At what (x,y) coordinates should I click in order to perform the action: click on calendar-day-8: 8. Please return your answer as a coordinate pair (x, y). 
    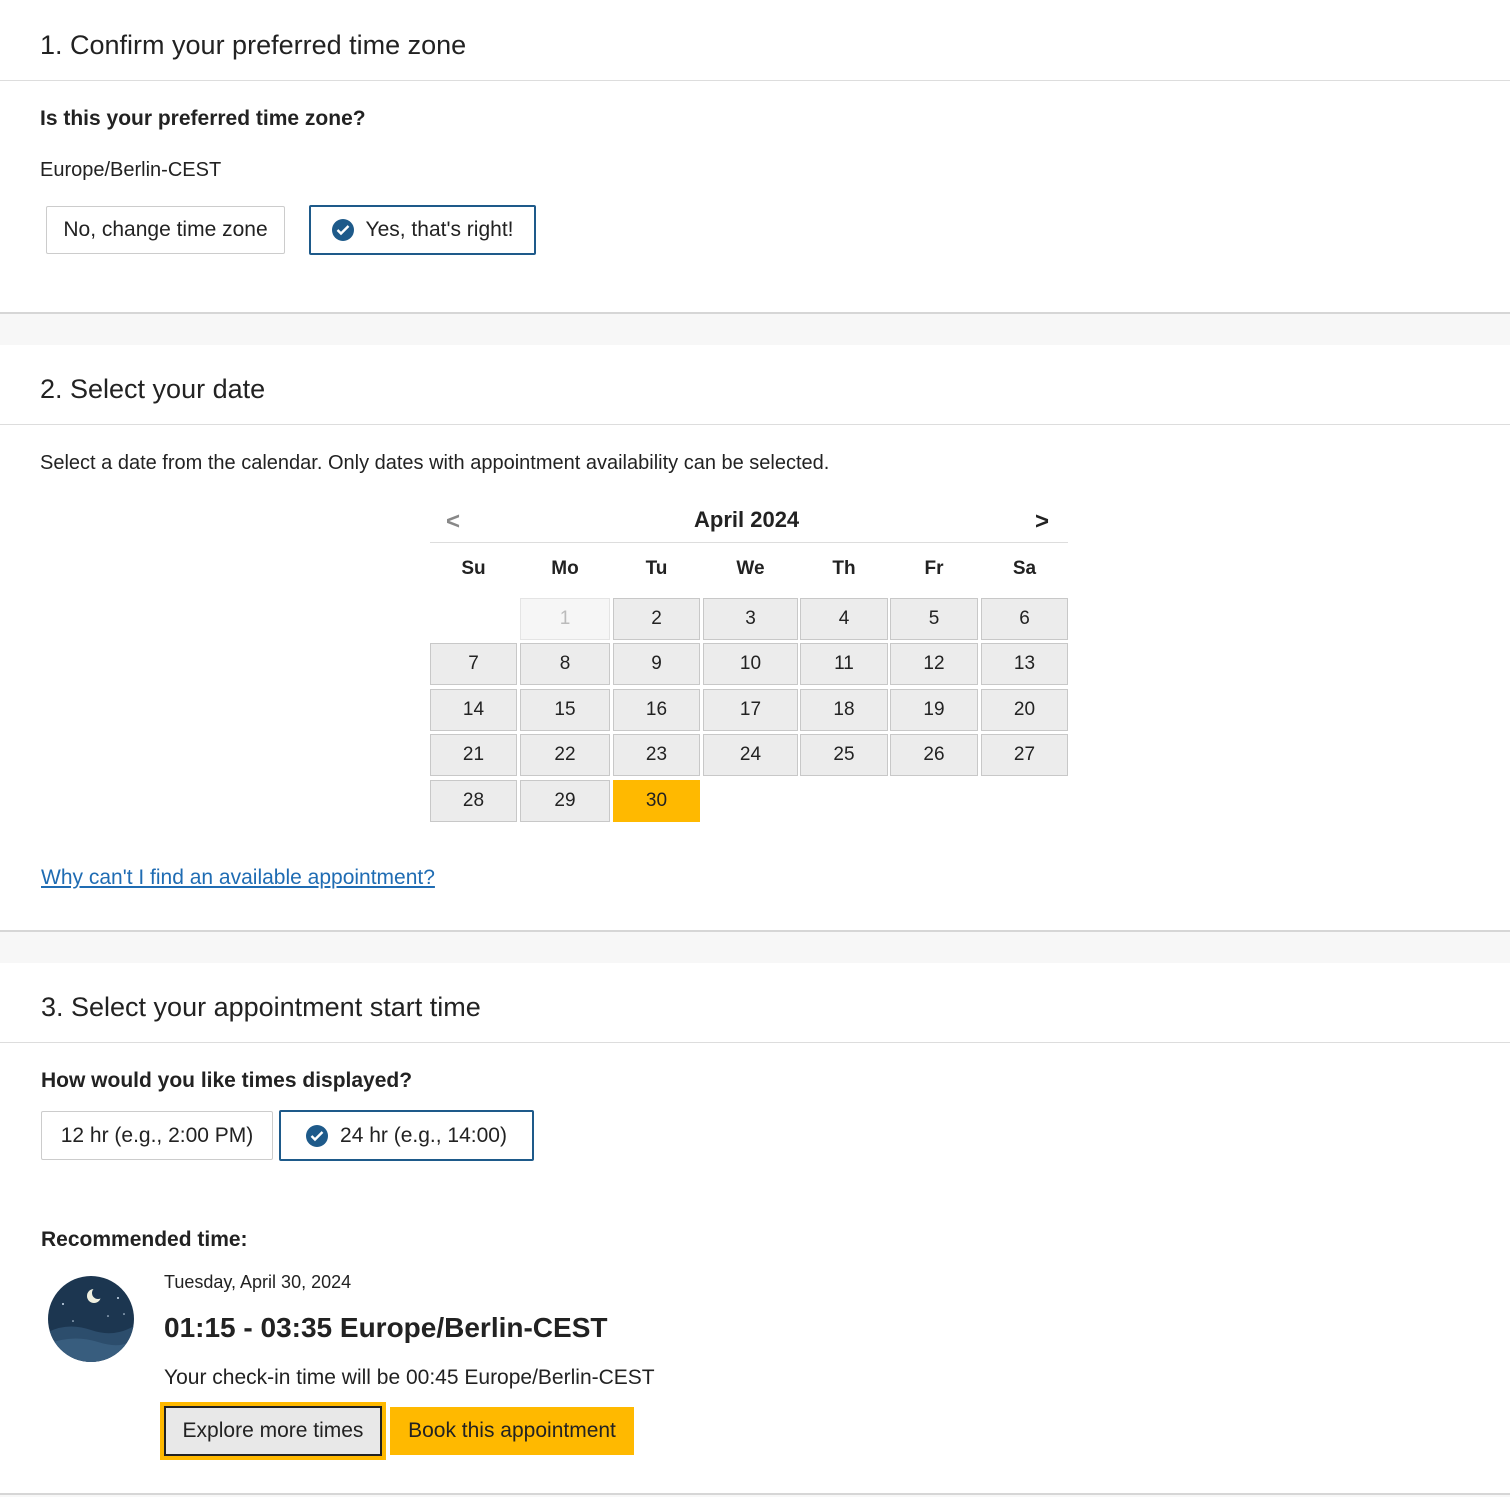
    Looking at the image, I should click on (565, 664).